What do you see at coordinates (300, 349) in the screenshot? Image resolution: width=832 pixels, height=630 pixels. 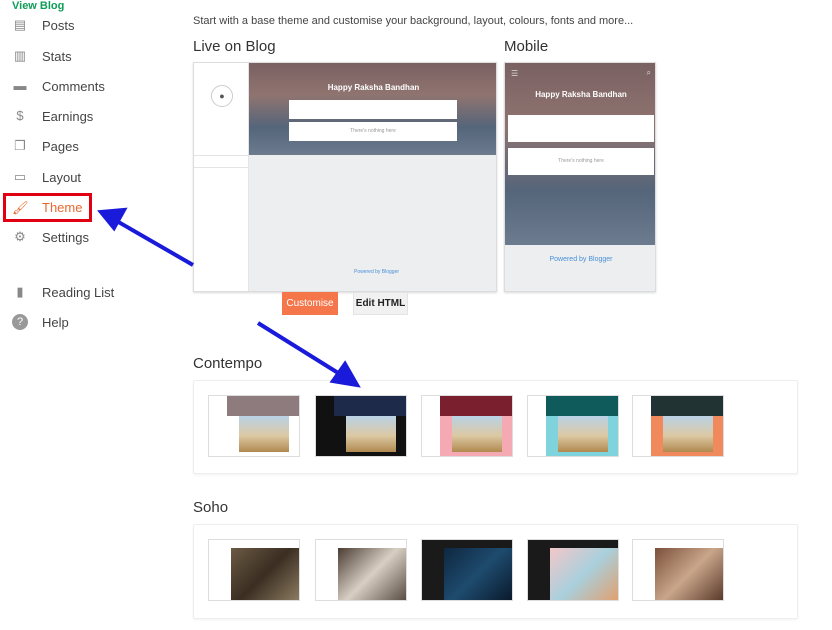 I see `arrow-to-contempo` at bounding box center [300, 349].